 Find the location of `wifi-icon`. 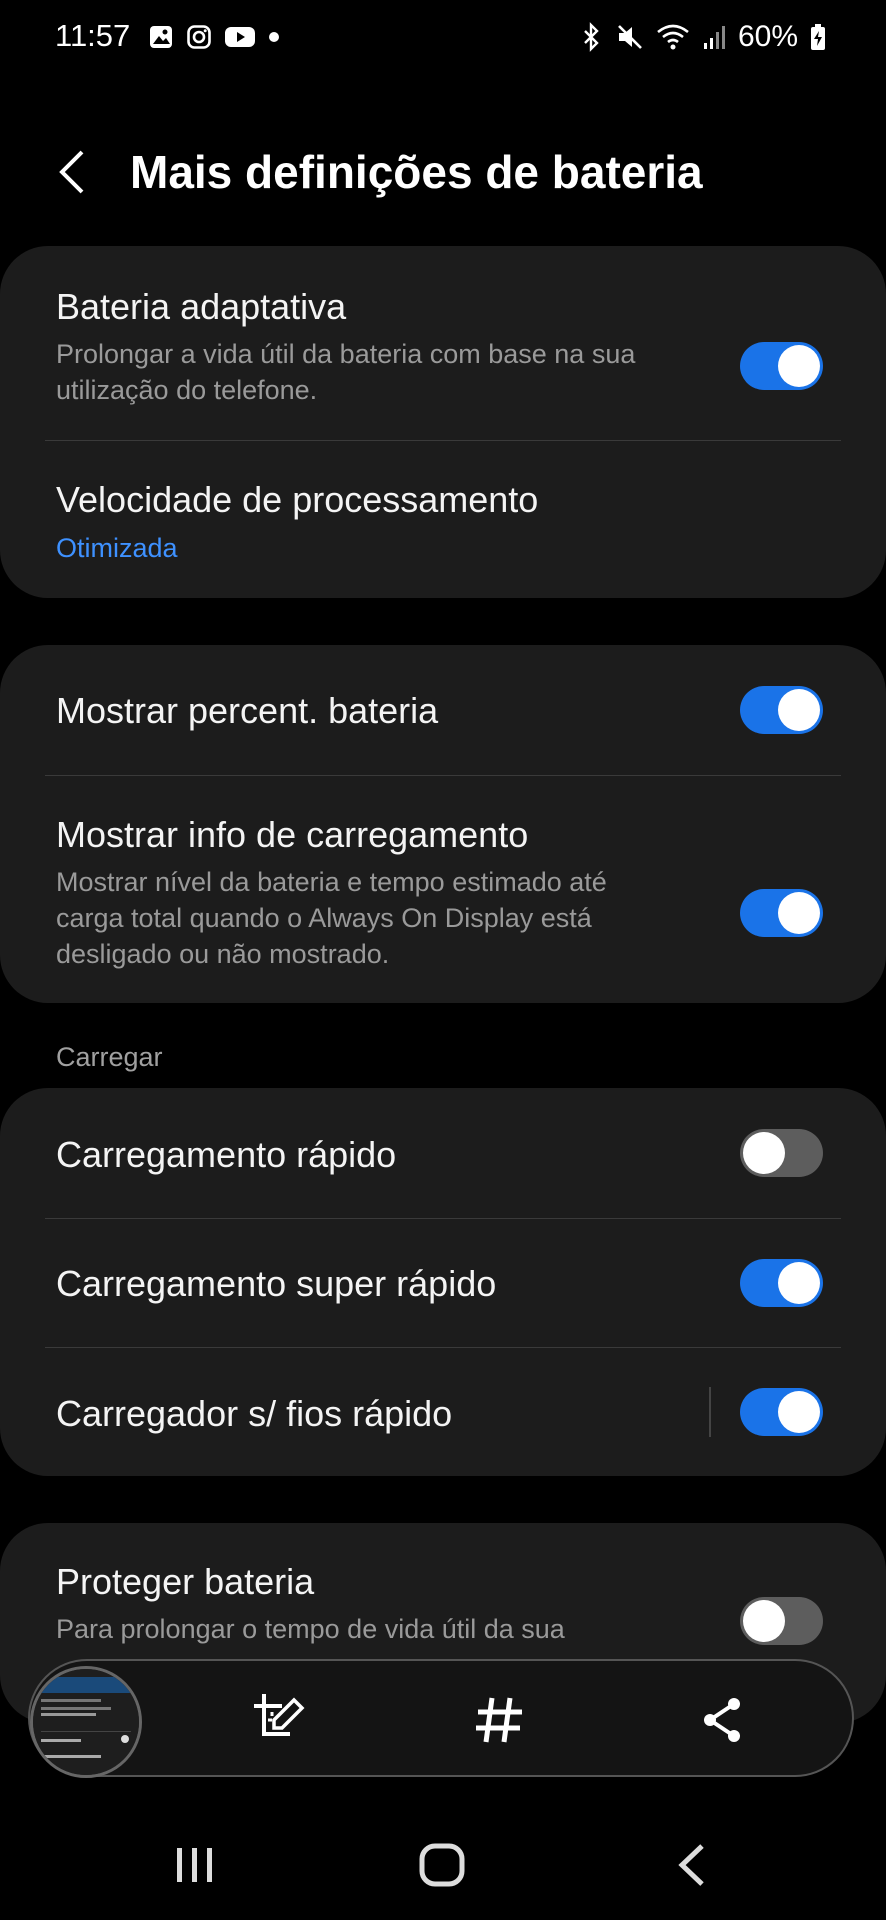

wifi-icon is located at coordinates (673, 37).